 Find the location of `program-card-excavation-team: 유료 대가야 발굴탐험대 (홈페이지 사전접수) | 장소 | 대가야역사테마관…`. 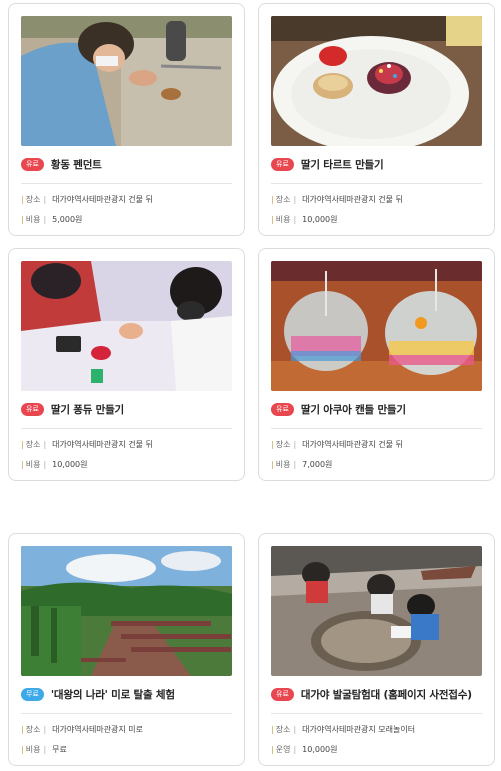

program-card-excavation-team: 유료 대가야 발굴탐험대 (홈페이지 사전접수) | 장소 | 대가야역사테마관… is located at coordinates (376, 649).